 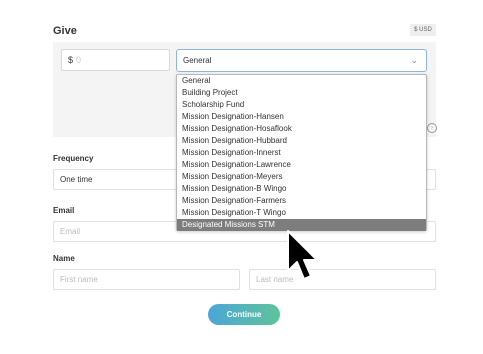 I want to click on frequency-label: Frequency, so click(x=73, y=158).